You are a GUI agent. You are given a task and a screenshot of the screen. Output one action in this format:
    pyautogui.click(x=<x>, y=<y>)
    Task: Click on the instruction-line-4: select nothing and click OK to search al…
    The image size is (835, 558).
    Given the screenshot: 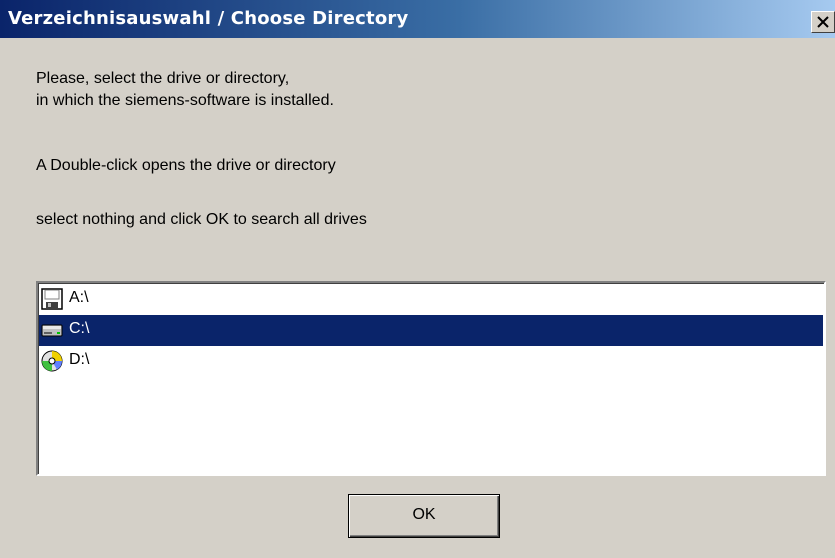 What is the action you would take?
    pyautogui.click(x=201, y=219)
    